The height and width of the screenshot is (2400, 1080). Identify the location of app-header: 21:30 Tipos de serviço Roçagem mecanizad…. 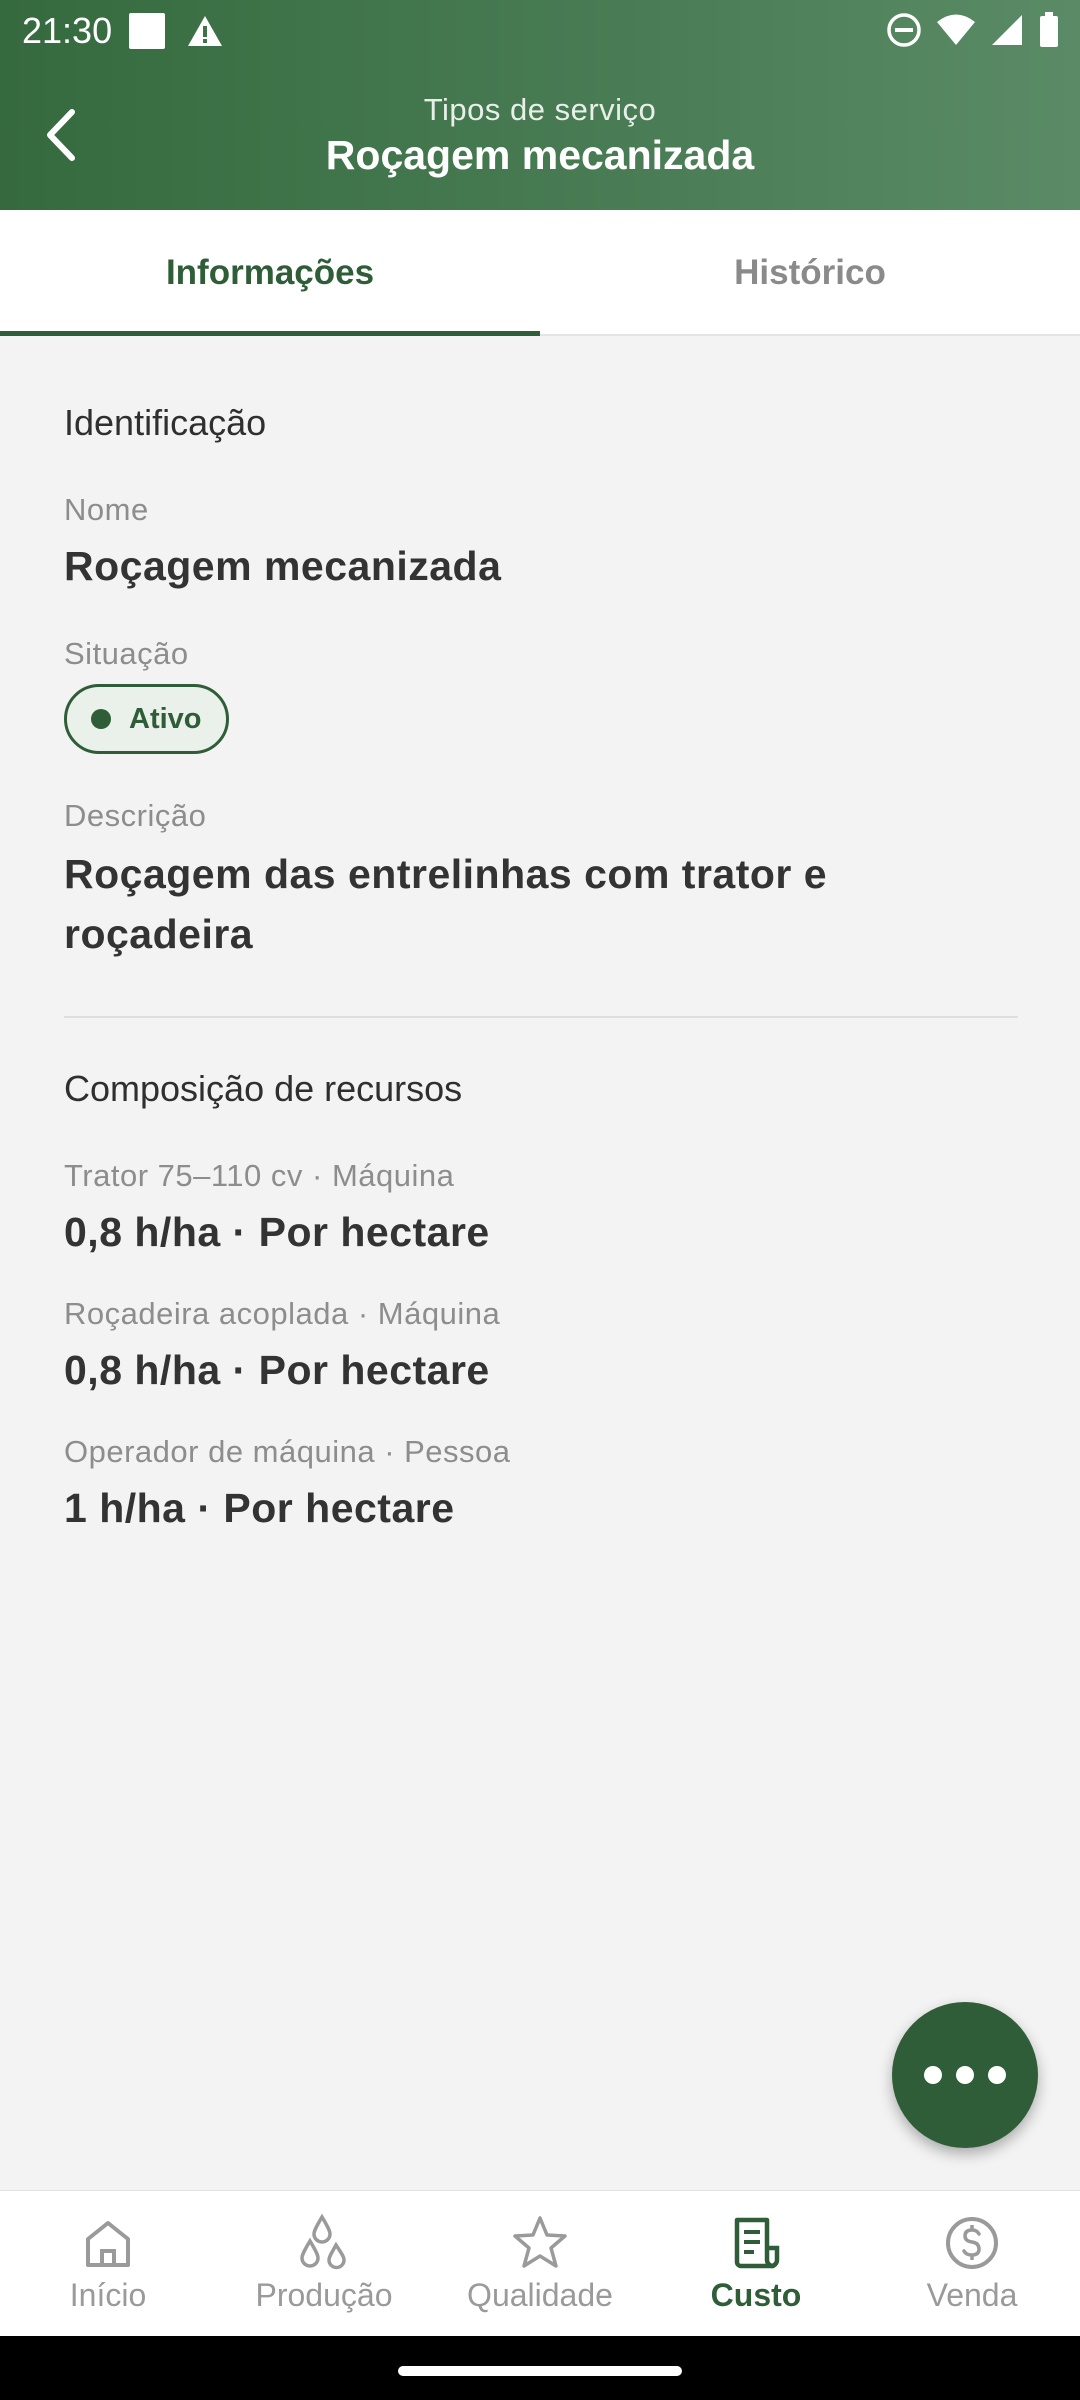
(540, 105).